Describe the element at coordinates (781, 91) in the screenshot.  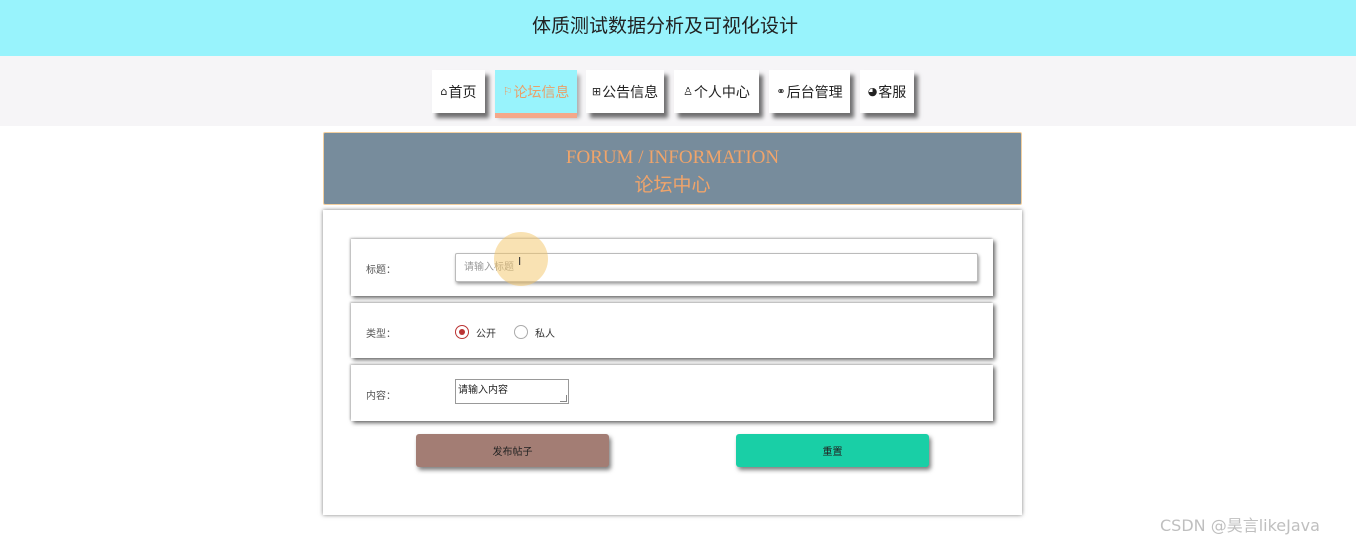
I see `link-icon: ⚭` at that location.